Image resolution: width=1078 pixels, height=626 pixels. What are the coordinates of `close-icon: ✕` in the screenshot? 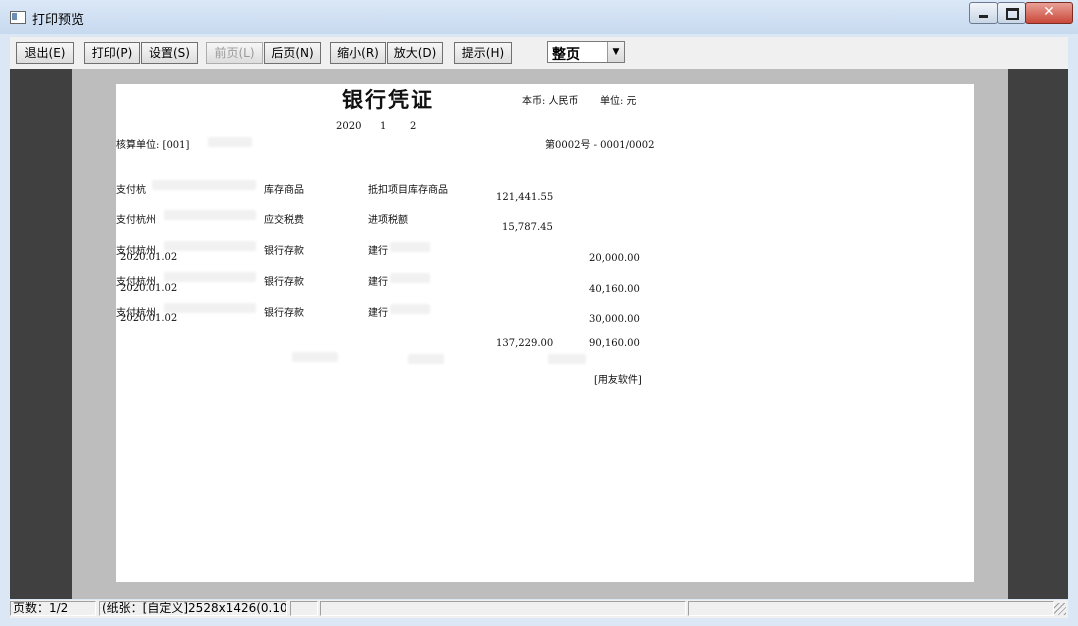 It's located at (1049, 12).